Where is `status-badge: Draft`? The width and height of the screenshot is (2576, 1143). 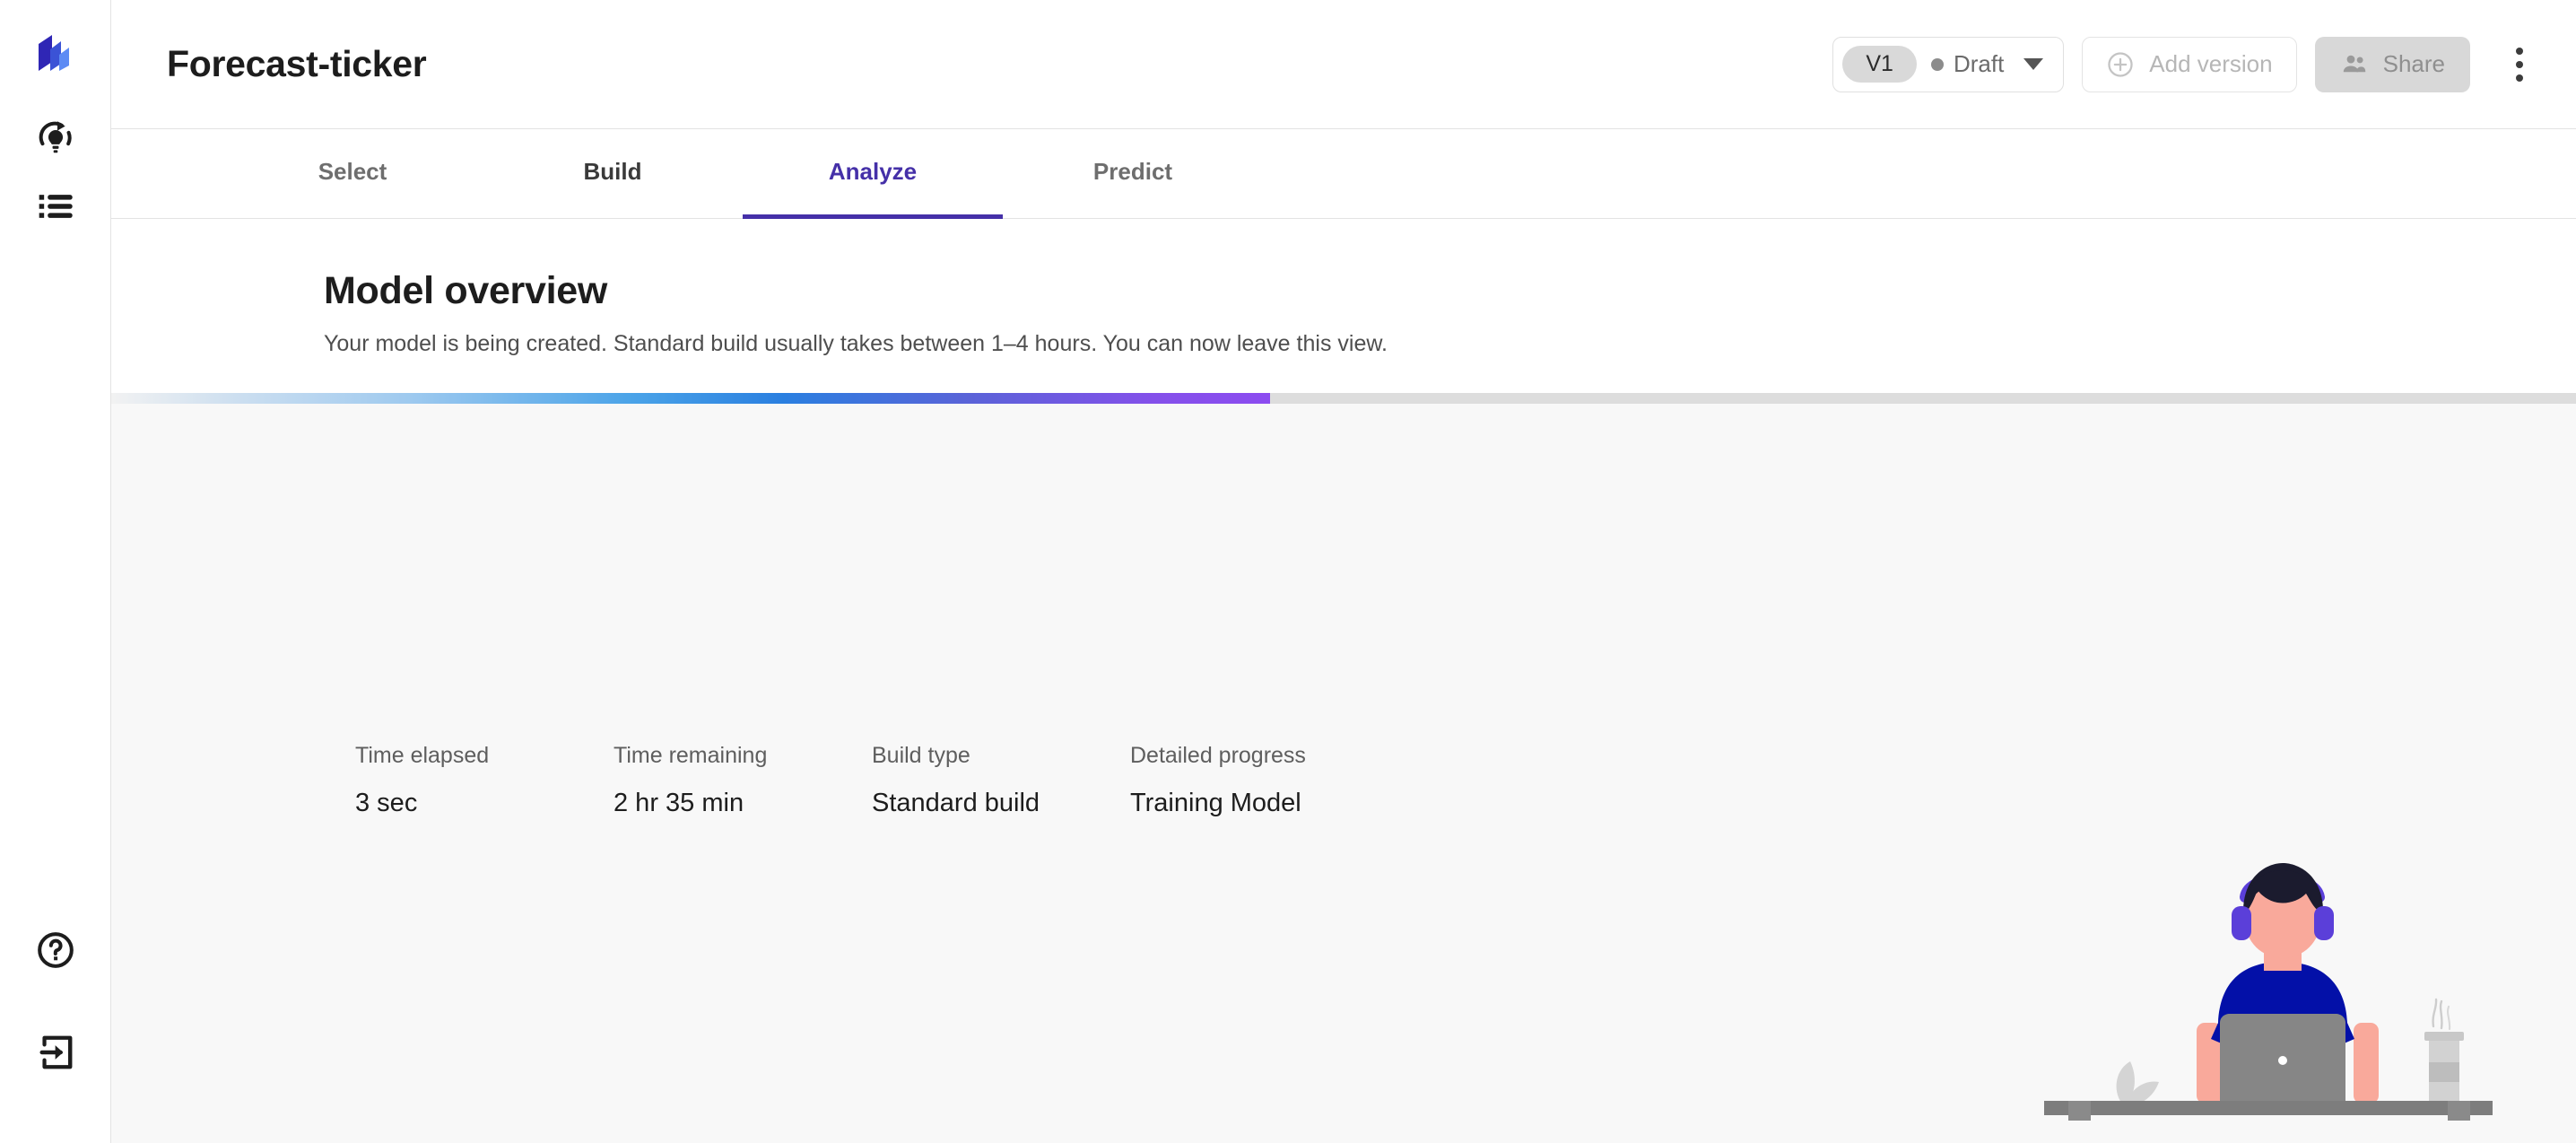
status-badge: Draft is located at coordinates (1967, 64).